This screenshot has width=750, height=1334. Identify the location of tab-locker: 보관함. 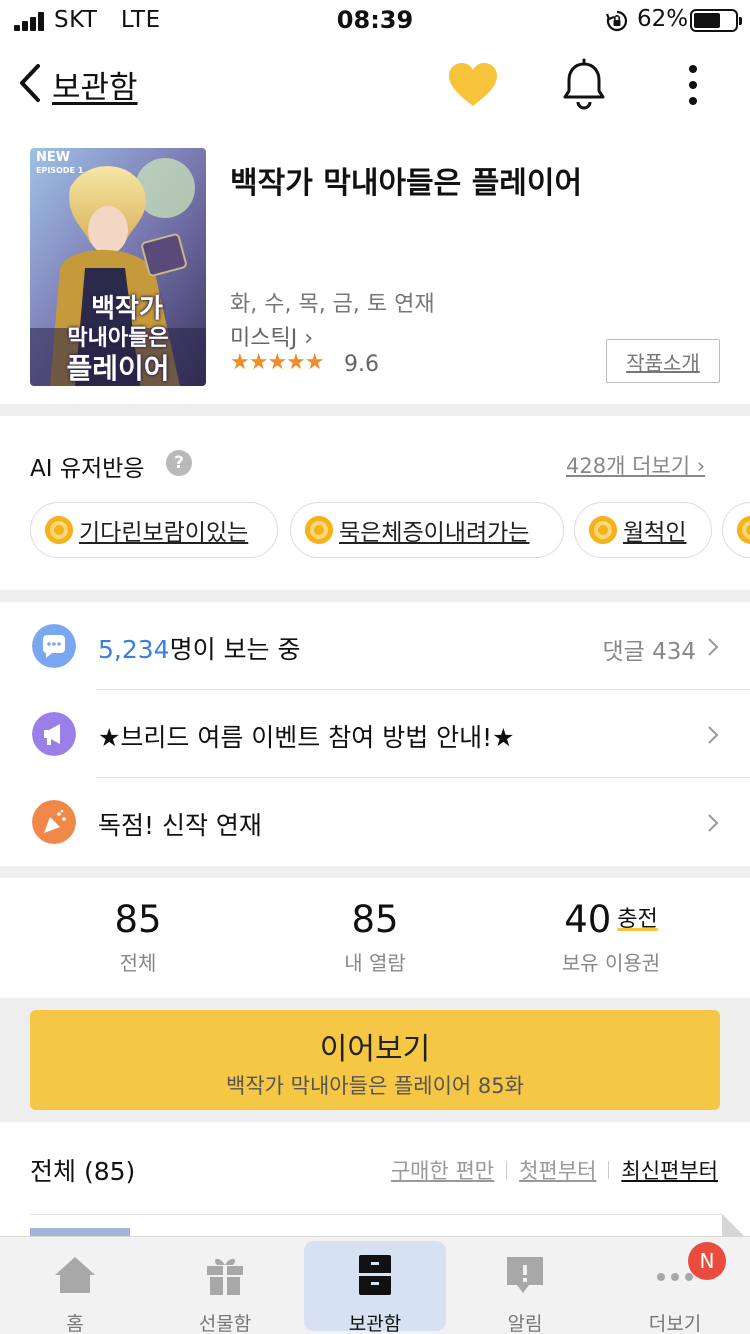
(375, 1287).